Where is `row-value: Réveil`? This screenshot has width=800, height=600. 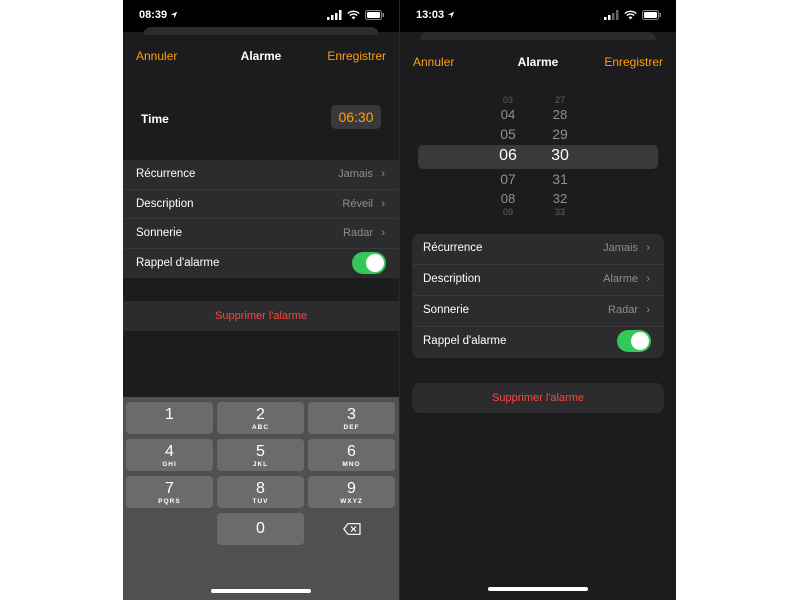
row-value: Réveil is located at coordinates (357, 203).